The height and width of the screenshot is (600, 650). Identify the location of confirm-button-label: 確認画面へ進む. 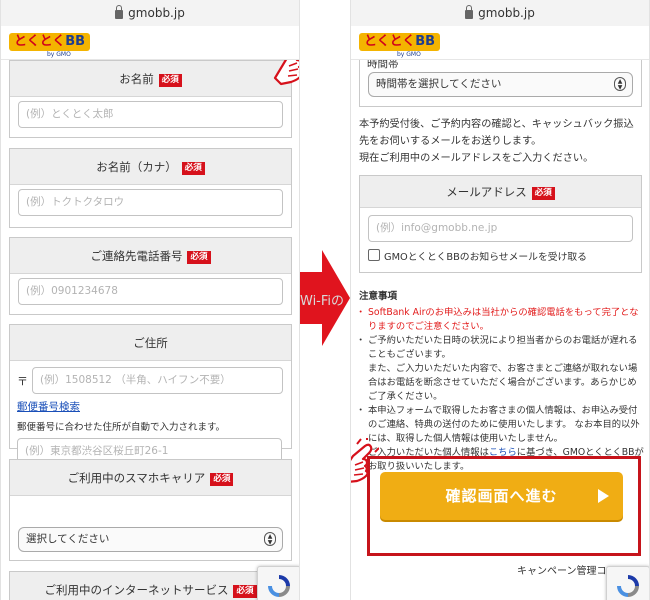
(501, 496).